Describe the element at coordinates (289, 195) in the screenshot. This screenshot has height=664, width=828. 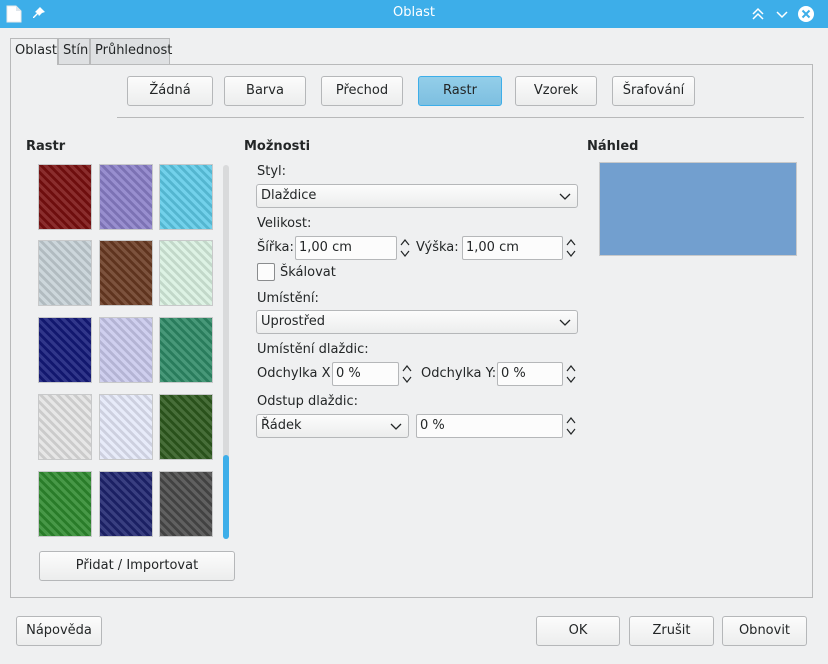
I see `style-value: Dlaždice` at that location.